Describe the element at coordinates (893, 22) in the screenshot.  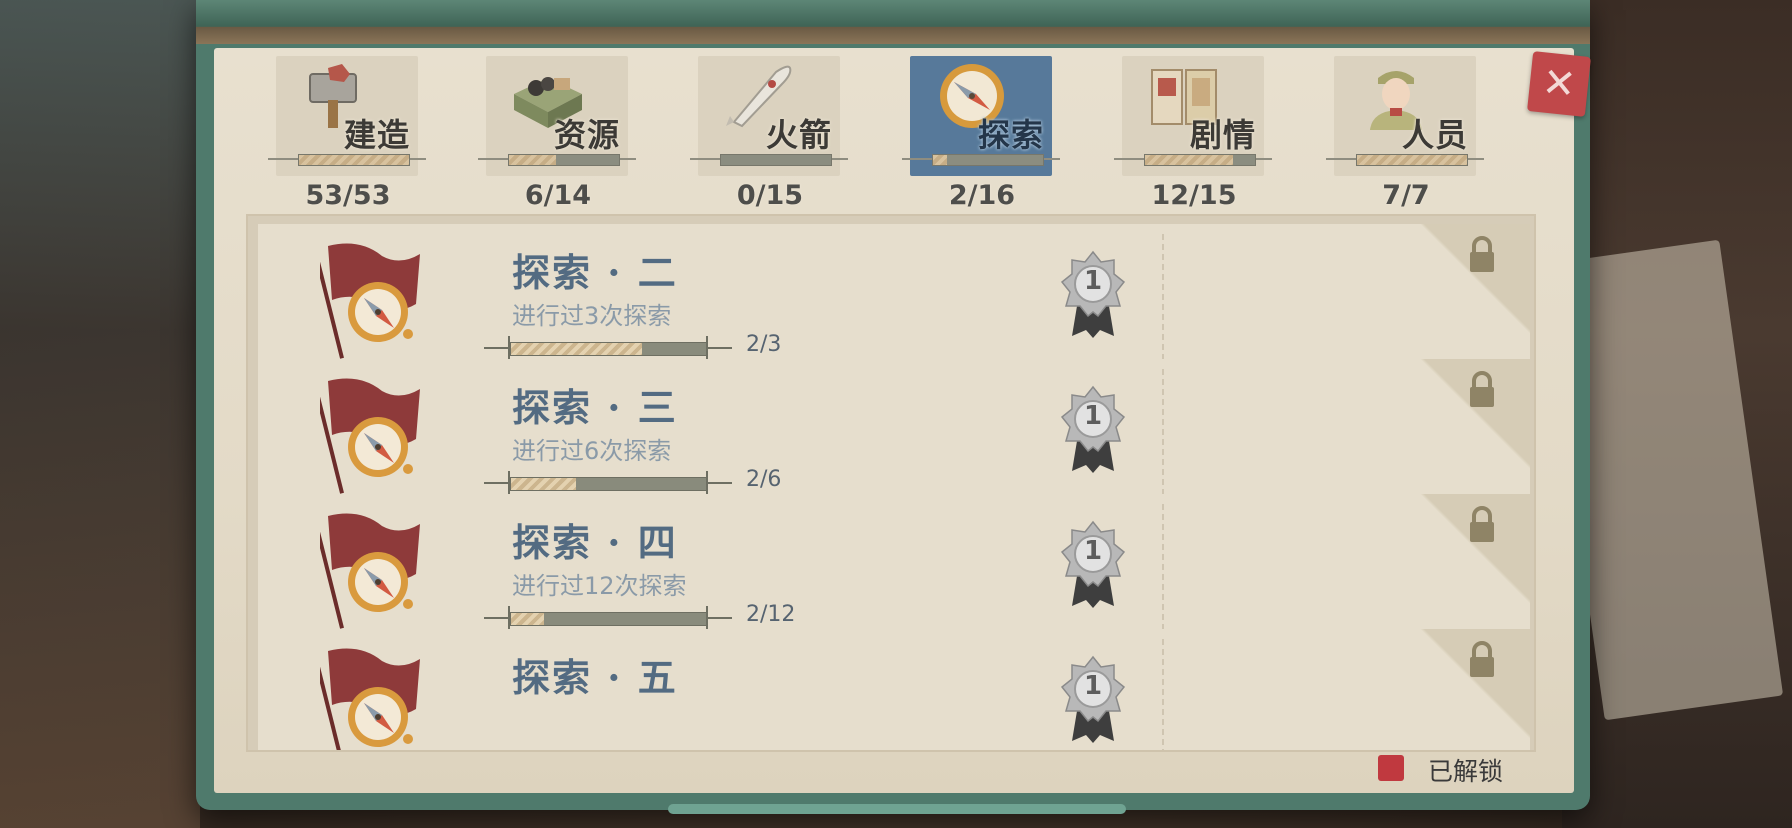
I see `board-top-rail` at that location.